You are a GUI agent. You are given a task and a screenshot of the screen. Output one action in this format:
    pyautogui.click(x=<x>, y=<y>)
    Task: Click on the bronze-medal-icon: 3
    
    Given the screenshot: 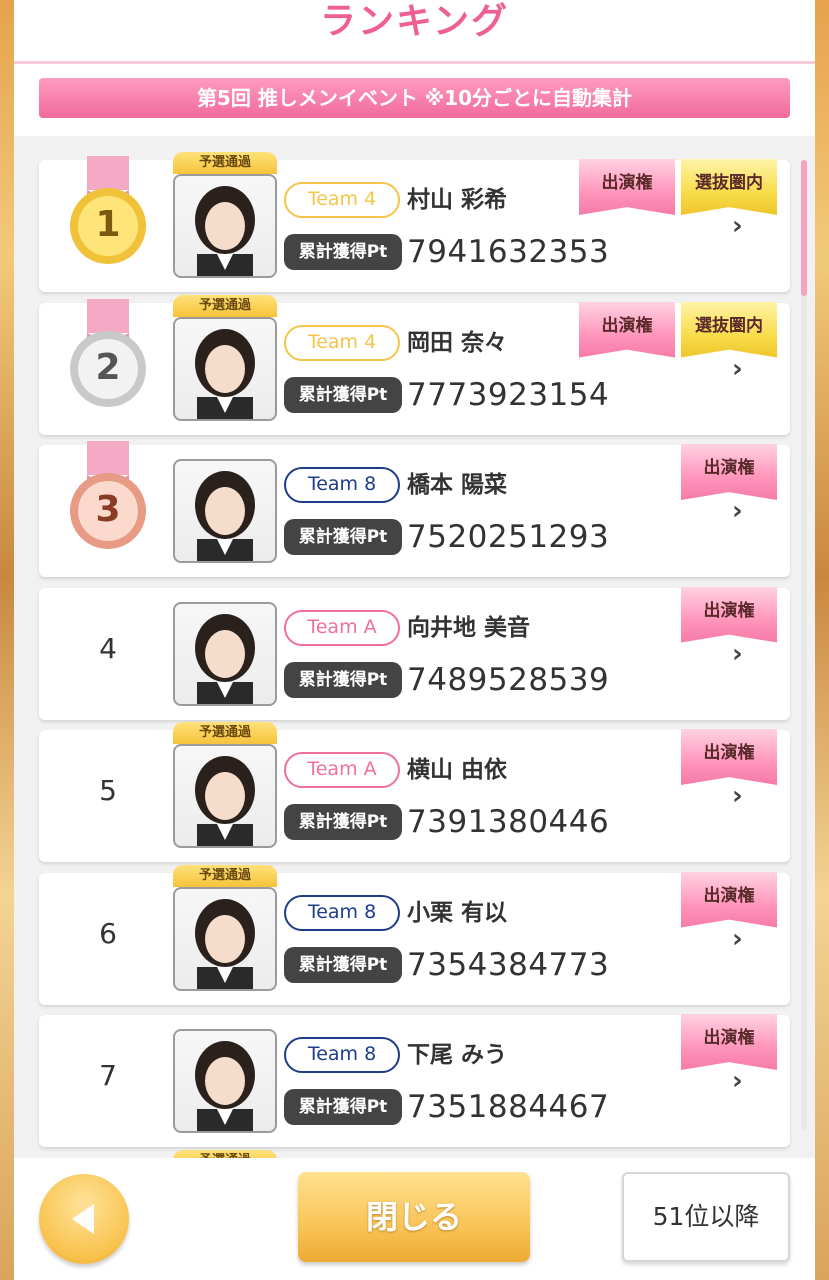 What is the action you would take?
    pyautogui.click(x=108, y=496)
    